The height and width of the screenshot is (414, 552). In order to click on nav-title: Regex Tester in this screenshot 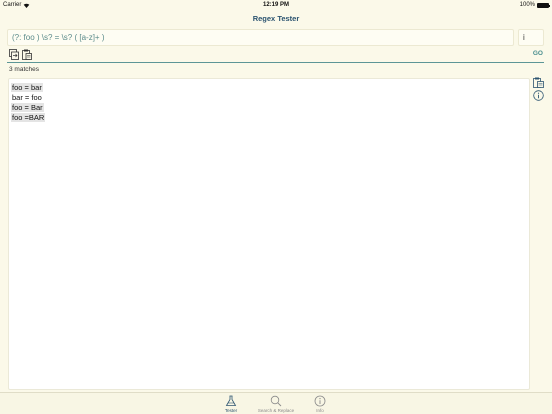, I will do `click(276, 18)`.